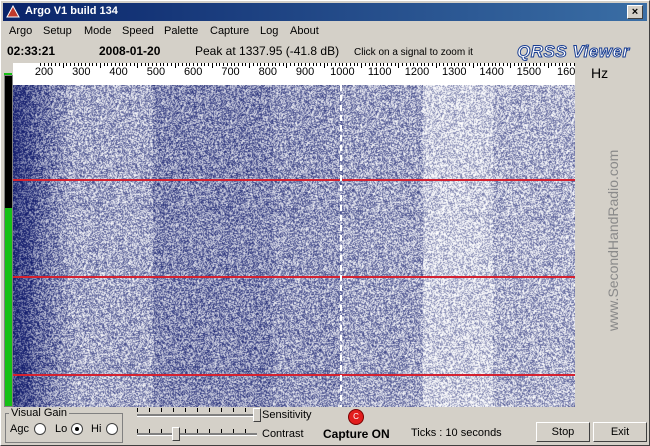  I want to click on app-icon, so click(13, 11).